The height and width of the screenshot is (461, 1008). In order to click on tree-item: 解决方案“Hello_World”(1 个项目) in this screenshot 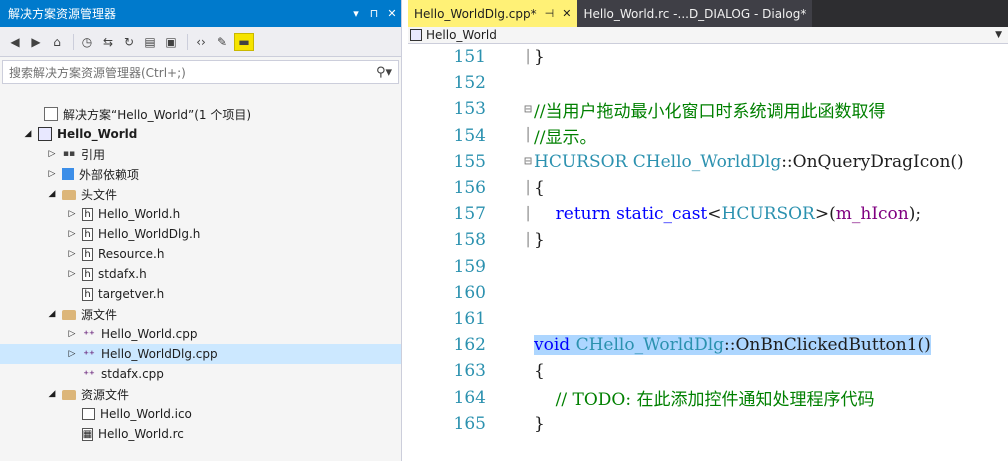, I will do `click(200, 114)`.